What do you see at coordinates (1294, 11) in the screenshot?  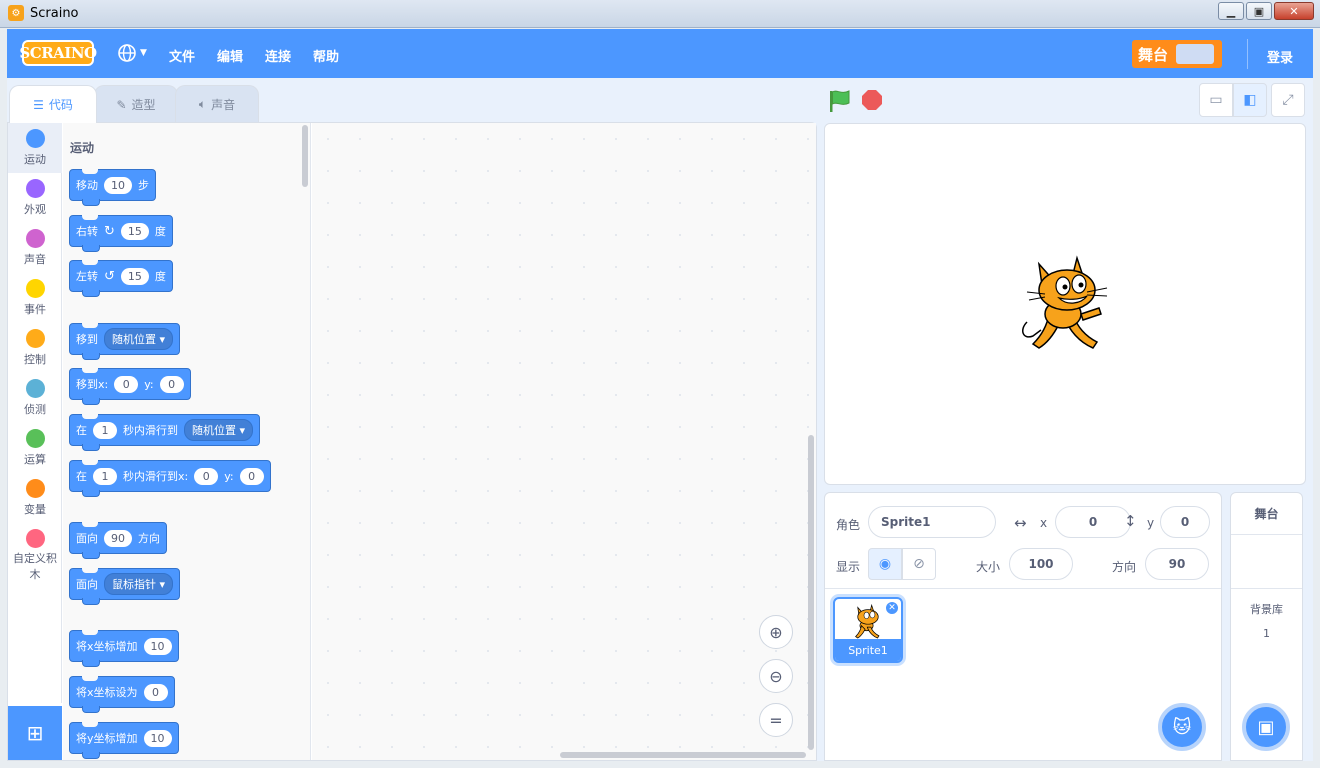 I see `close-button: ✕` at bounding box center [1294, 11].